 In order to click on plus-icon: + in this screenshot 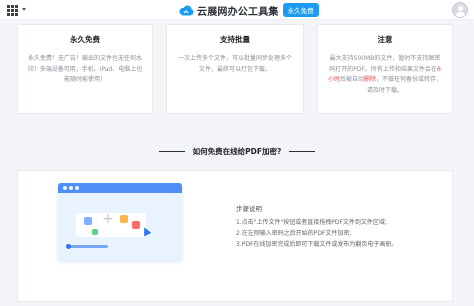, I will do `click(108, 219)`.